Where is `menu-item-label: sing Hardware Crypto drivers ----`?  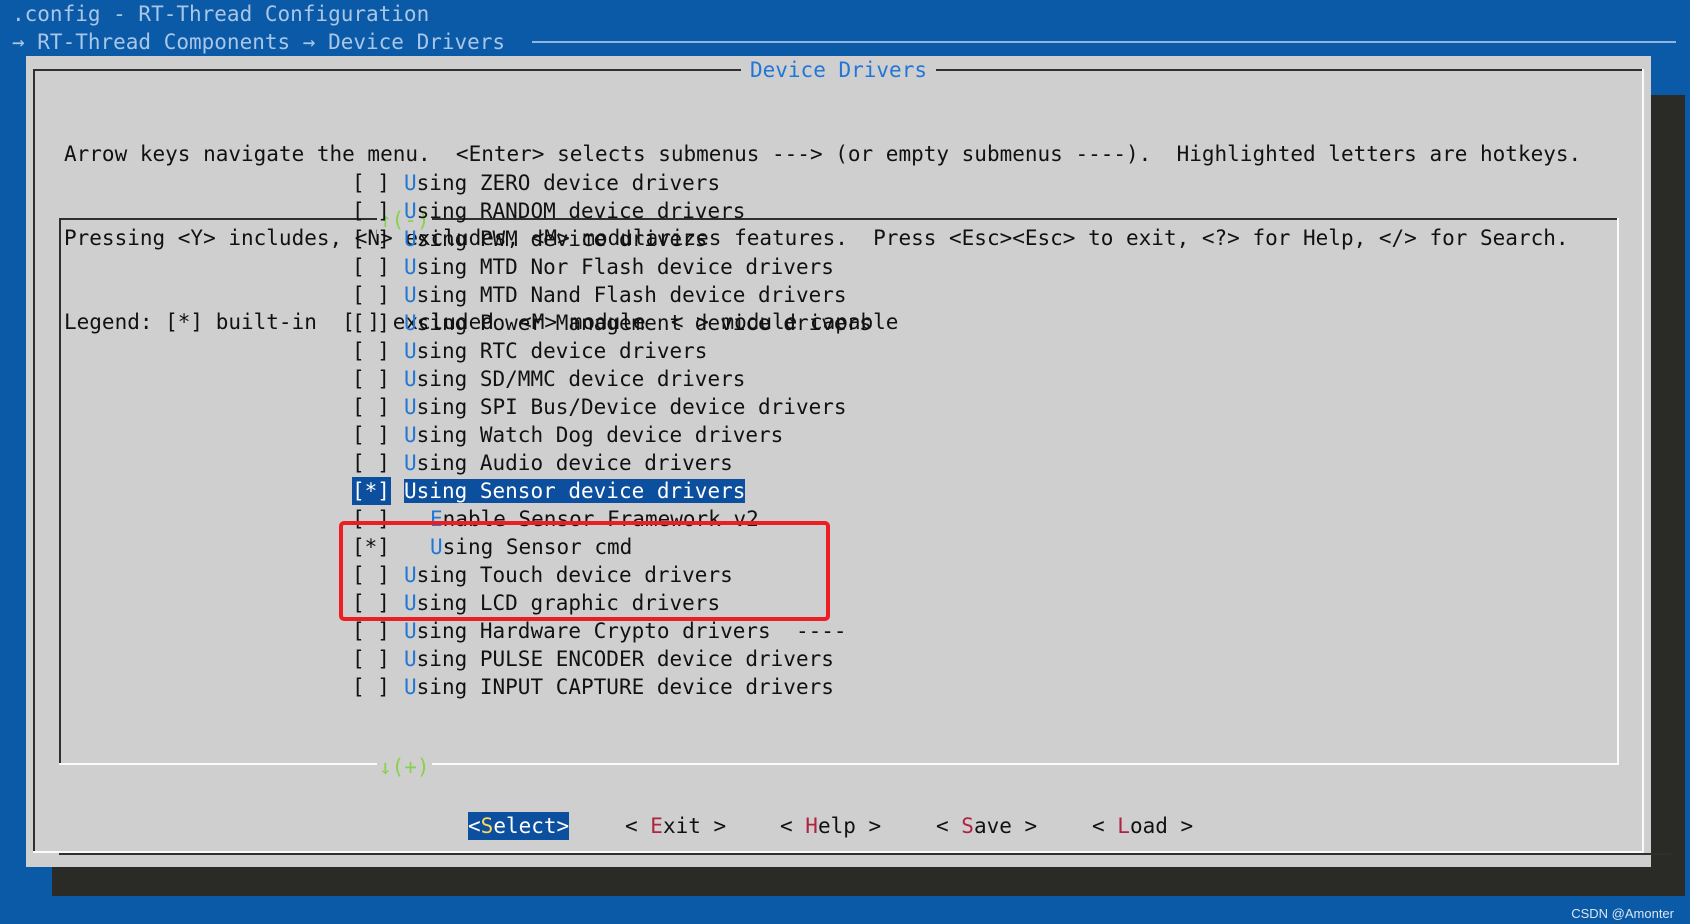 menu-item-label: sing Hardware Crypto drivers ---- is located at coordinates (631, 631).